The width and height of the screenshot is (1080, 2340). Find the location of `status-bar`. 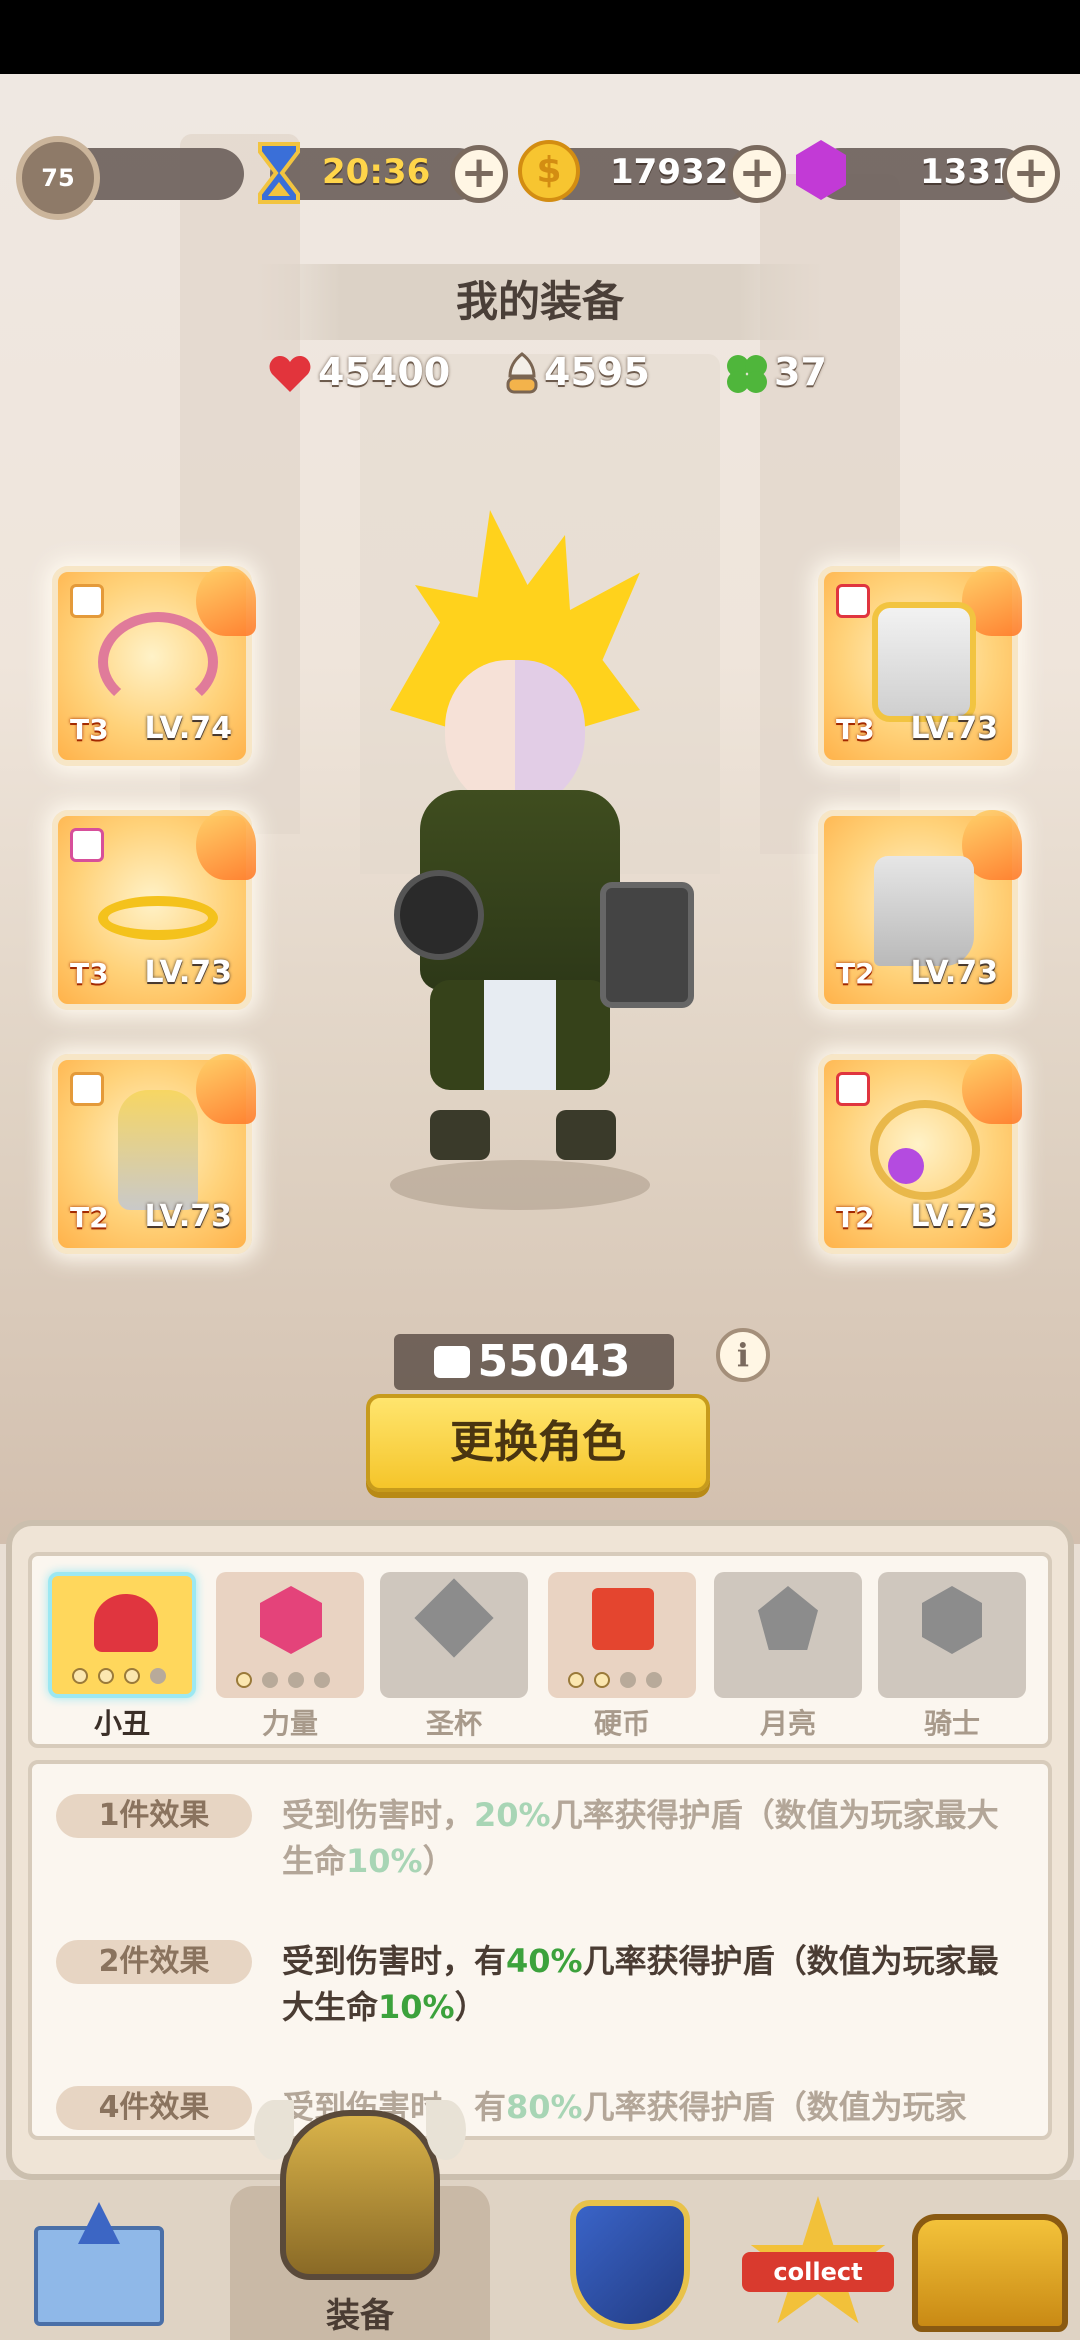

status-bar is located at coordinates (540, 37).